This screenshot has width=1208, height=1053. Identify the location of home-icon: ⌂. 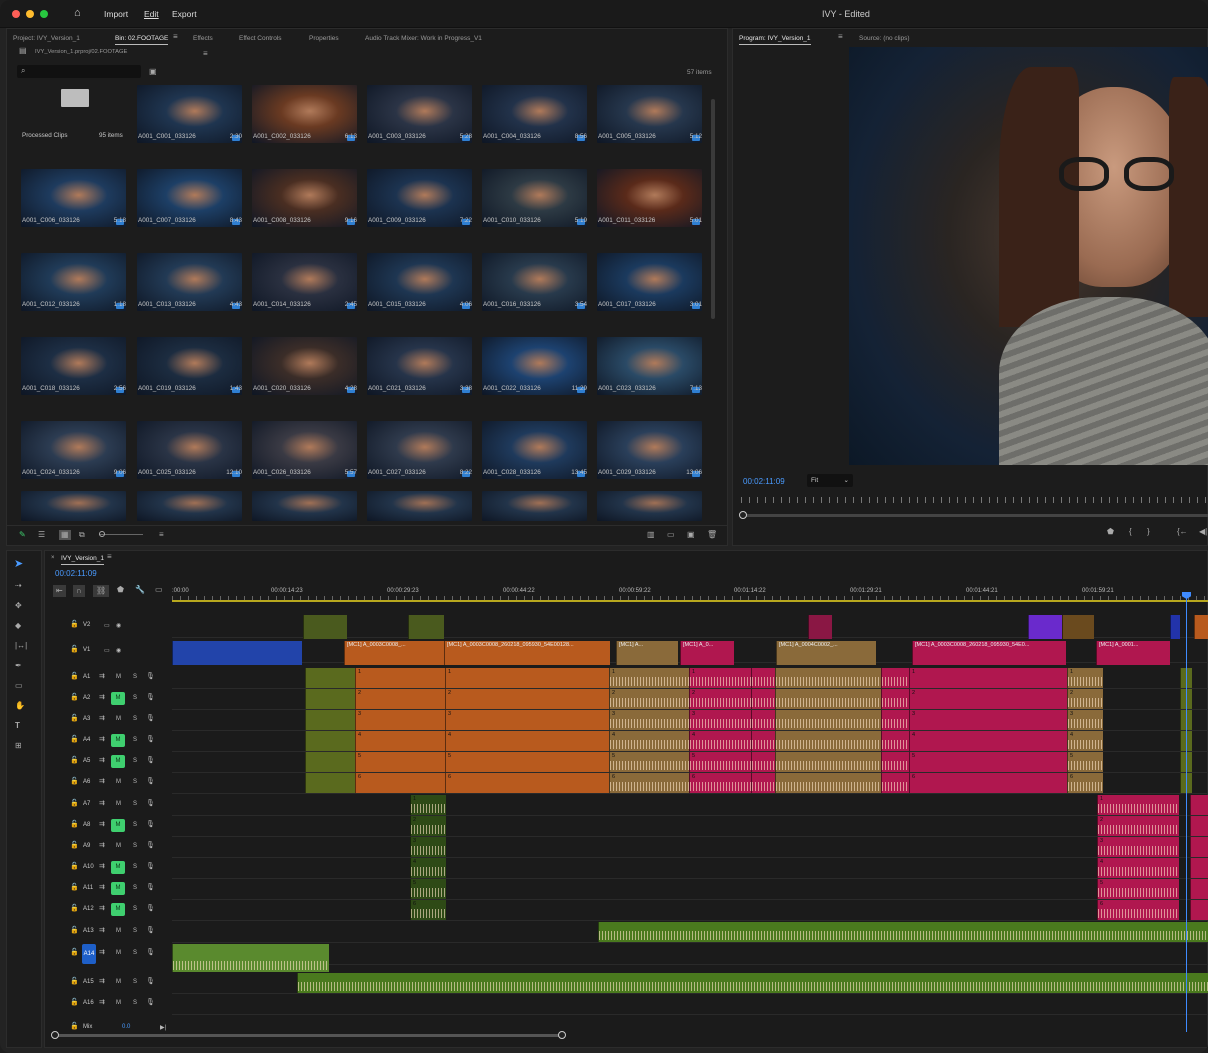
(77, 13).